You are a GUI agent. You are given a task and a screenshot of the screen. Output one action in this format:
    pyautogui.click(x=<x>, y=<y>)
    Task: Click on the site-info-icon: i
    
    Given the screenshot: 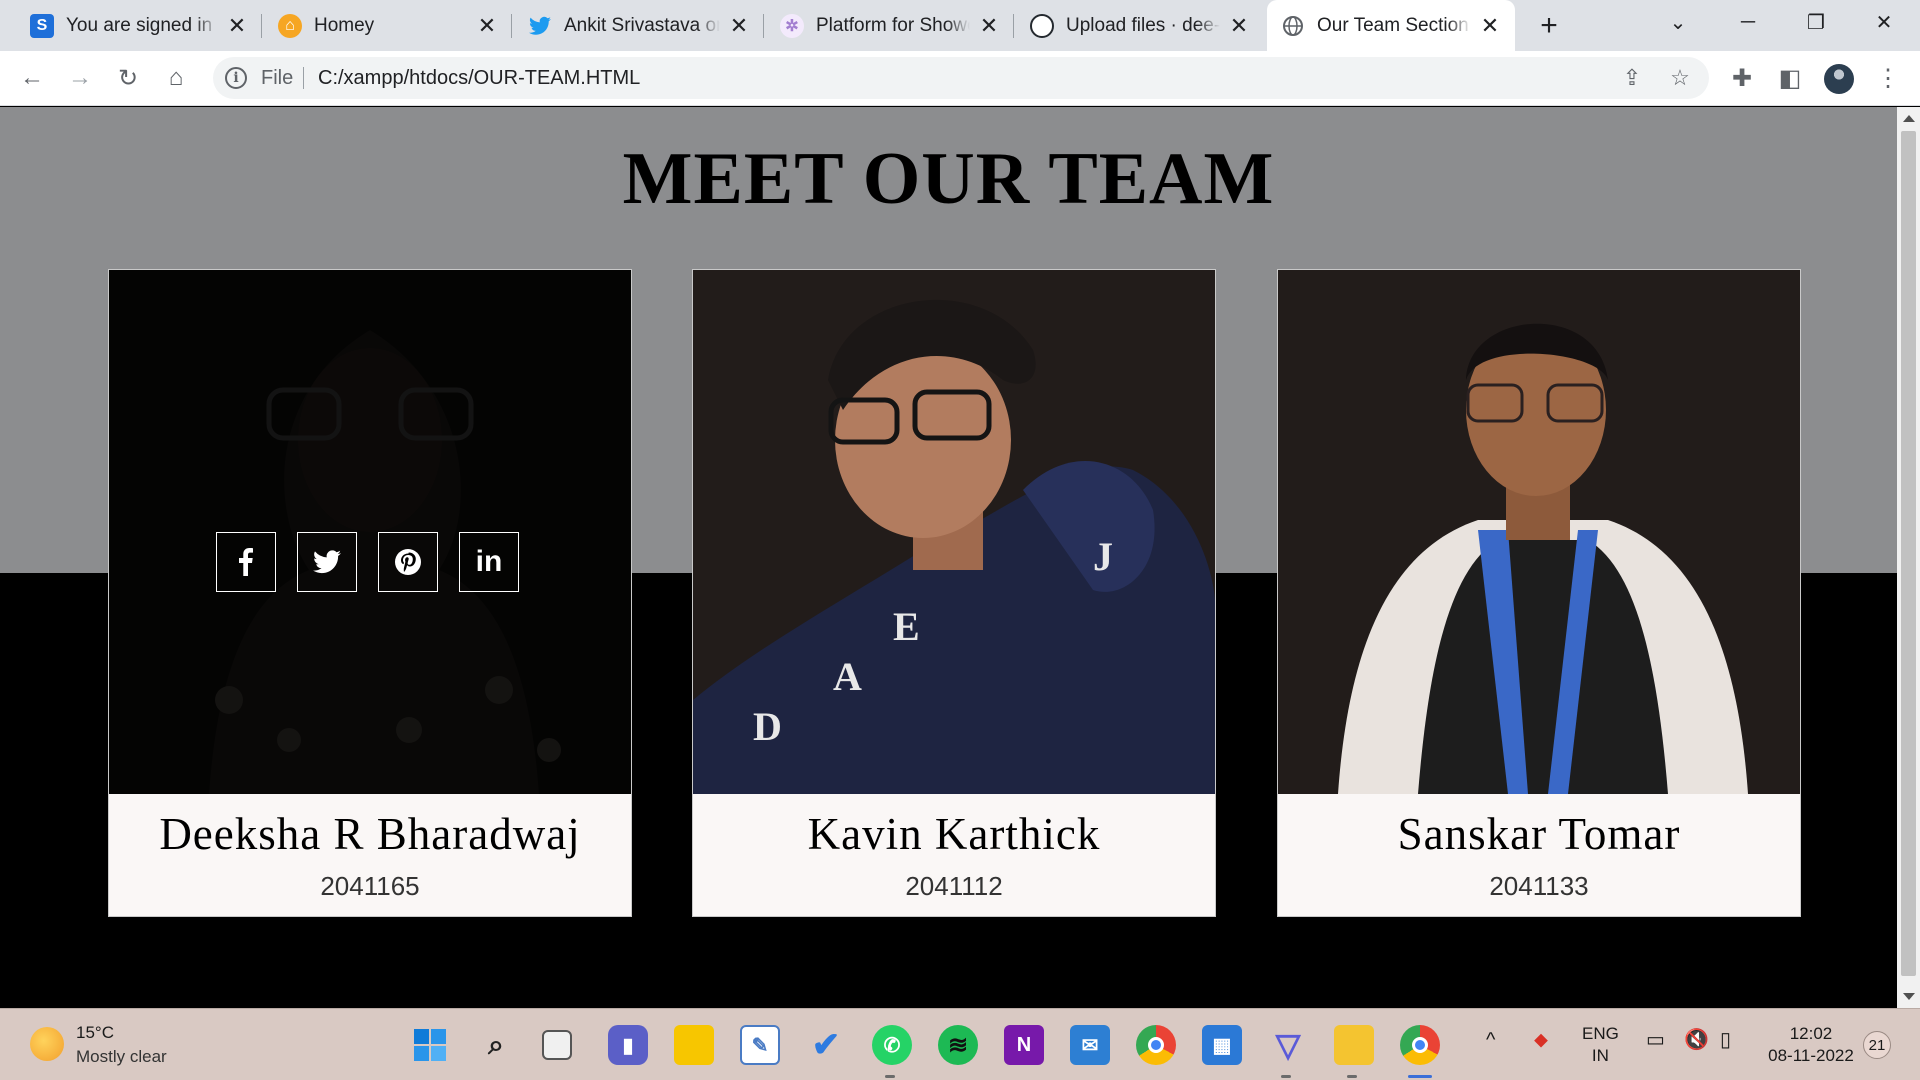 What is the action you would take?
    pyautogui.click(x=236, y=78)
    